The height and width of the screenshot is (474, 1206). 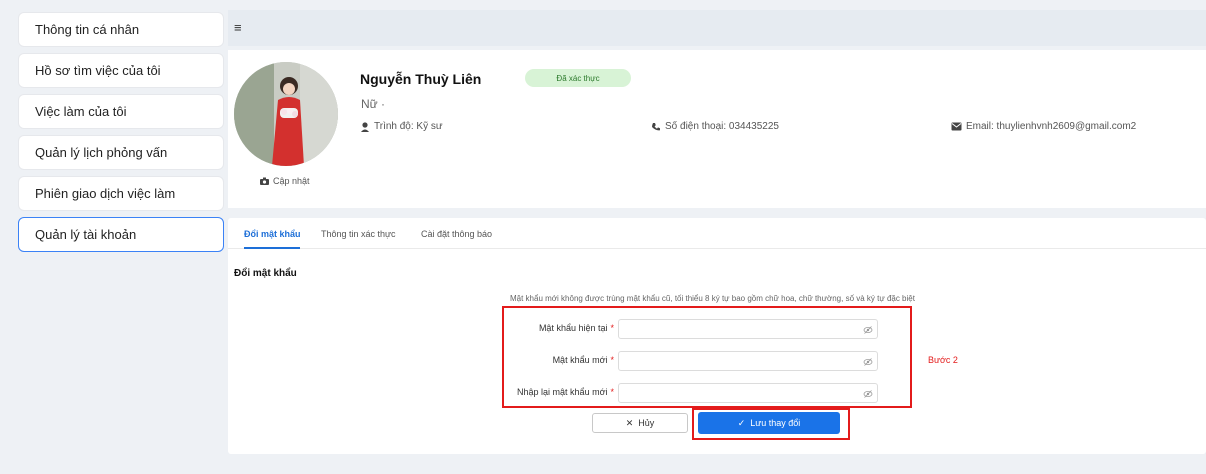 I want to click on update-label: Cập nhật, so click(x=291, y=181).